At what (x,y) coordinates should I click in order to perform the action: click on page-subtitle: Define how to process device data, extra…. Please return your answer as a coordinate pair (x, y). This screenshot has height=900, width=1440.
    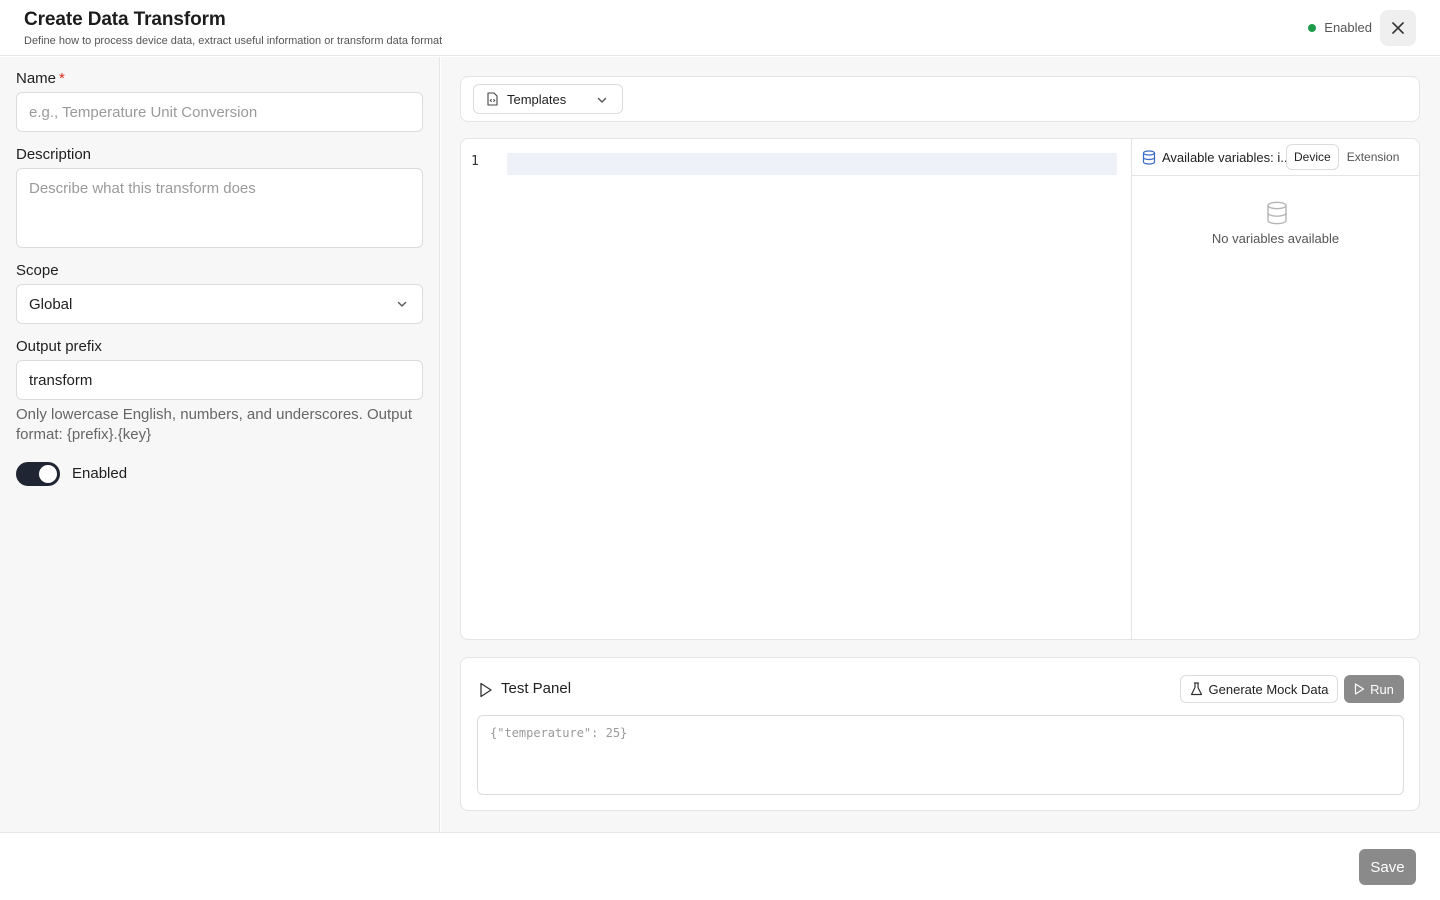
    Looking at the image, I should click on (233, 41).